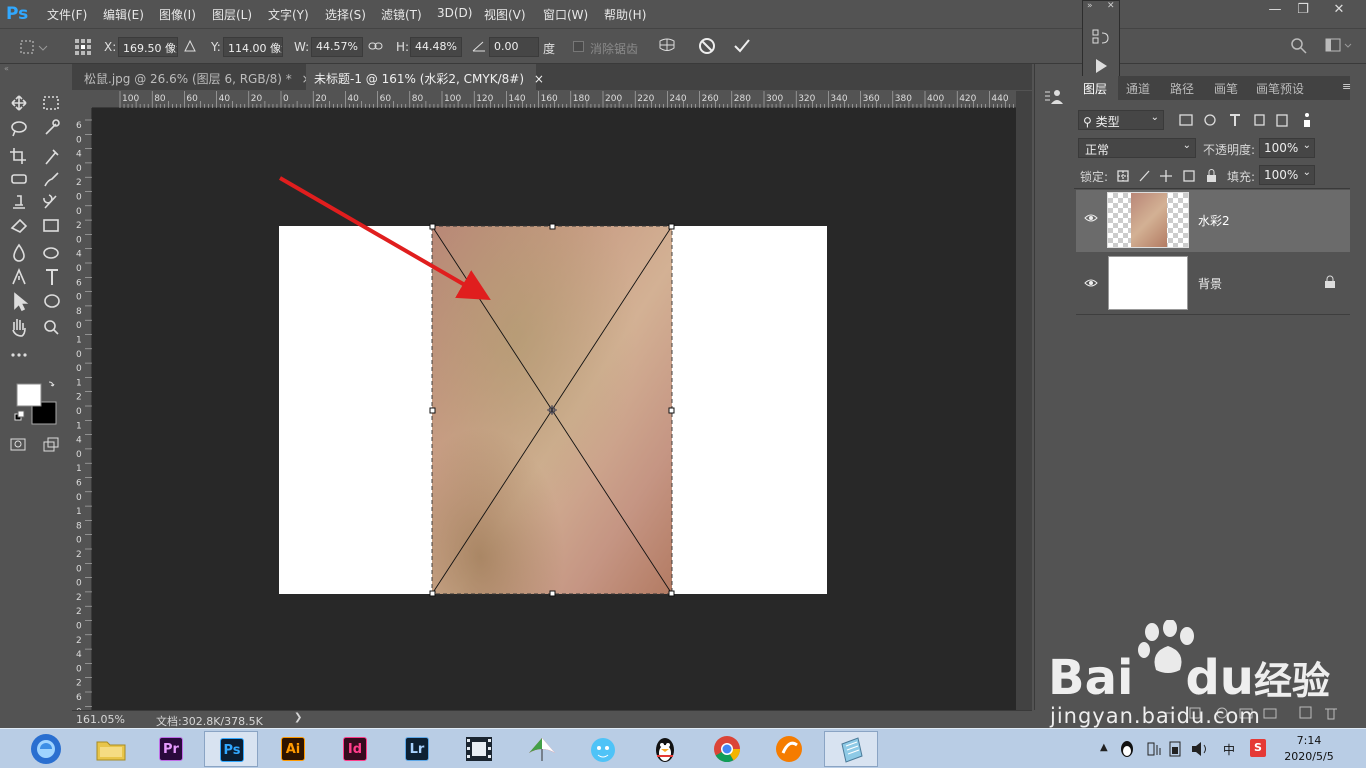  What do you see at coordinates (417, 749) in the screenshot?
I see `taskbar-lightroom: Lr` at bounding box center [417, 749].